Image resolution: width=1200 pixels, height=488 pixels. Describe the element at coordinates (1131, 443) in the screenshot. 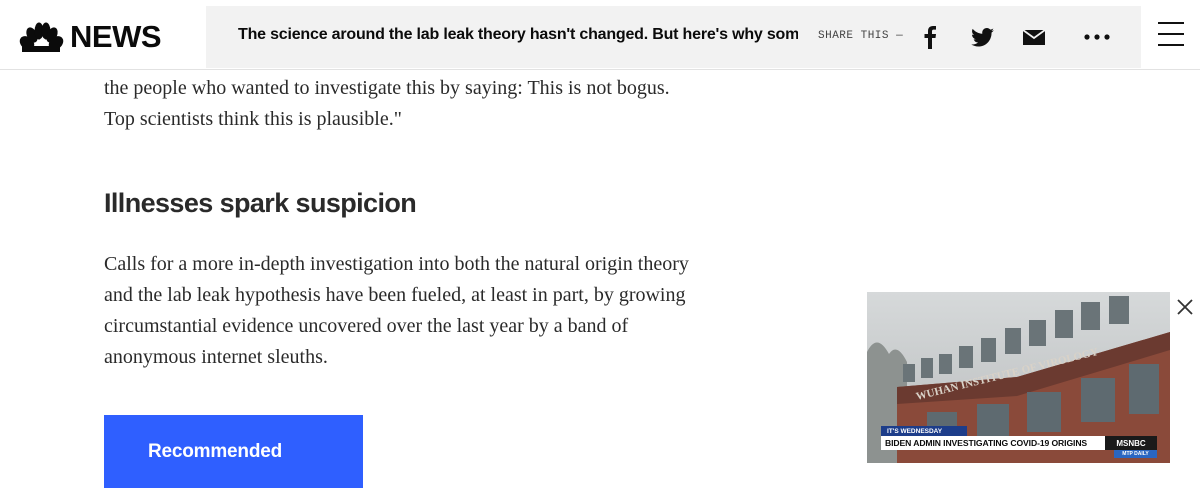

I see `msnbc-logo: MSNBC` at that location.